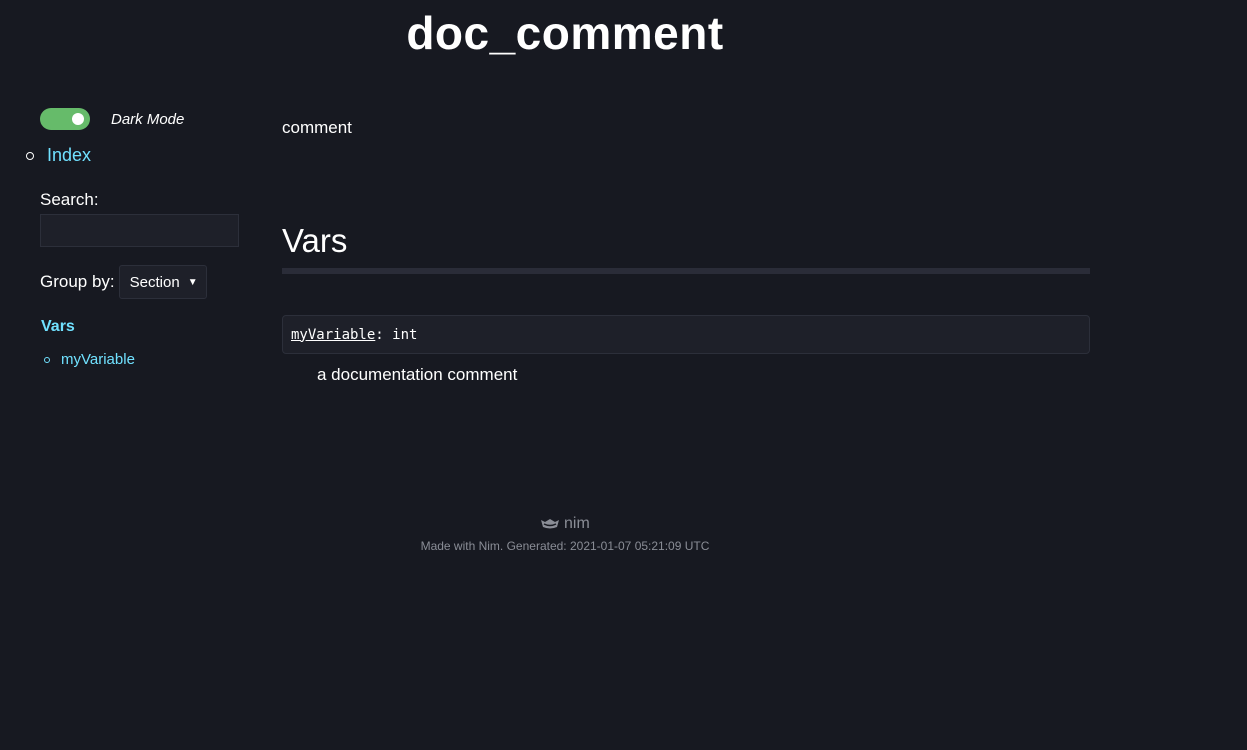 This screenshot has width=1247, height=750. Describe the element at coordinates (686, 334) in the screenshot. I see `declaration-box: myVariable: int` at that location.